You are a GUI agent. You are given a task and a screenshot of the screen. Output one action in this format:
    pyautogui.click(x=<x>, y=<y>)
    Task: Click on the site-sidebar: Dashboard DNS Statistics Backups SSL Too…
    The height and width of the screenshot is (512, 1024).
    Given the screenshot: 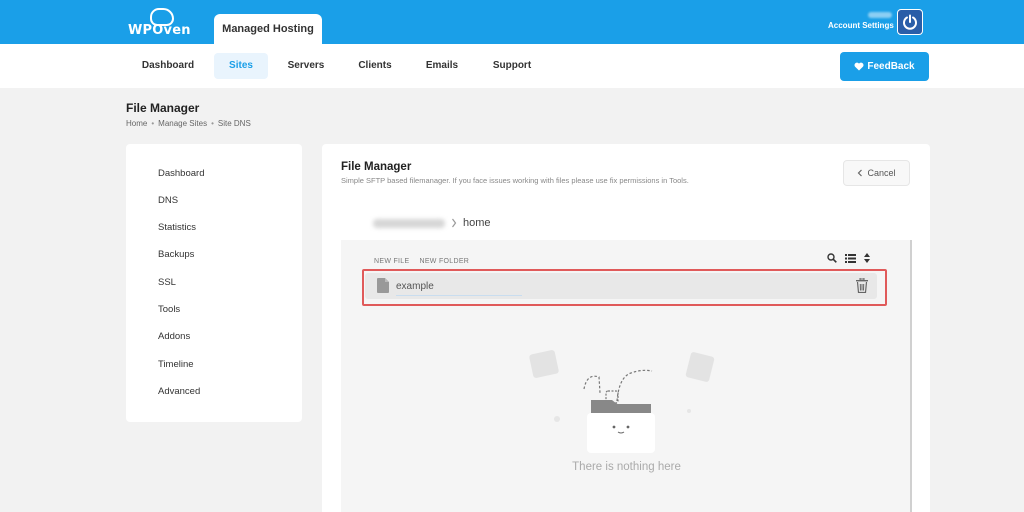 What is the action you would take?
    pyautogui.click(x=214, y=283)
    